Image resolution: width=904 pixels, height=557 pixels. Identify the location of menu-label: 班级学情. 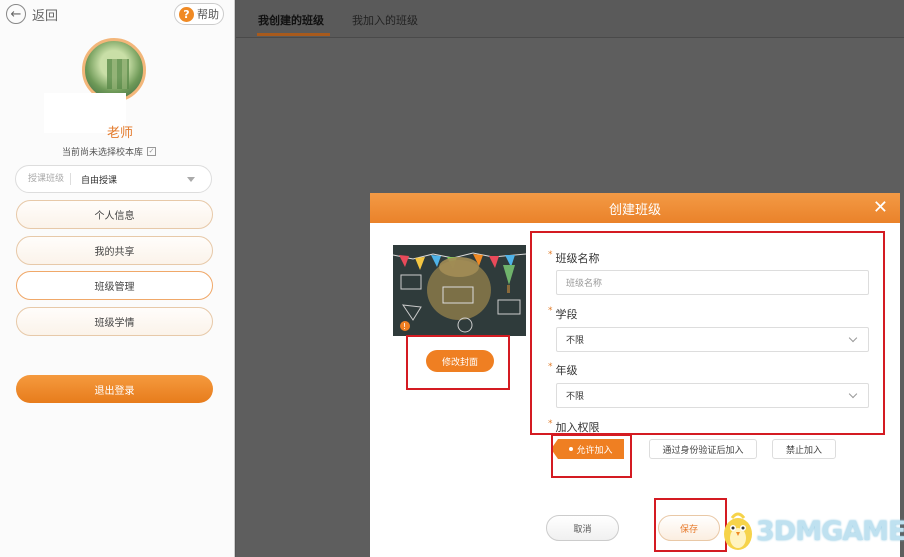
(114, 323).